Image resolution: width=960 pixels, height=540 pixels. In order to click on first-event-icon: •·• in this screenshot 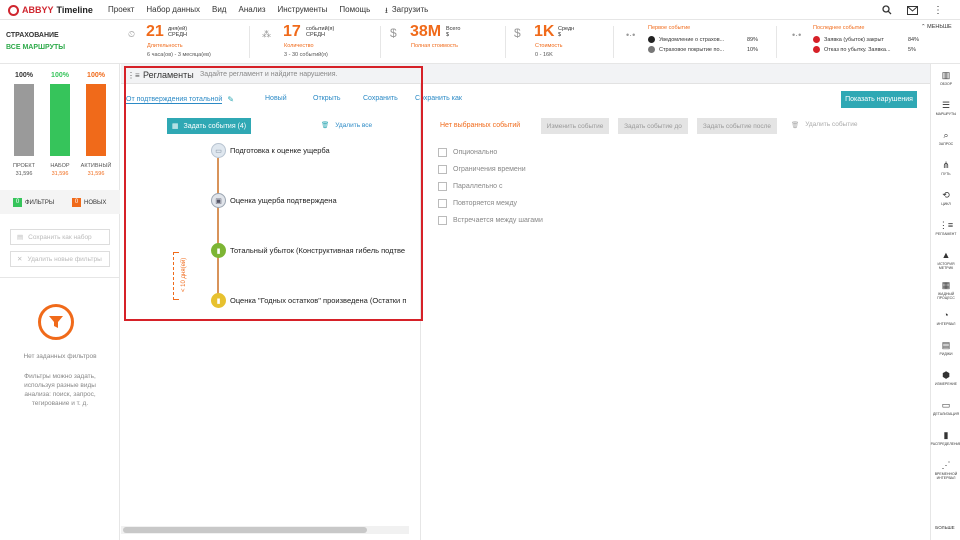, I will do `click(631, 35)`.